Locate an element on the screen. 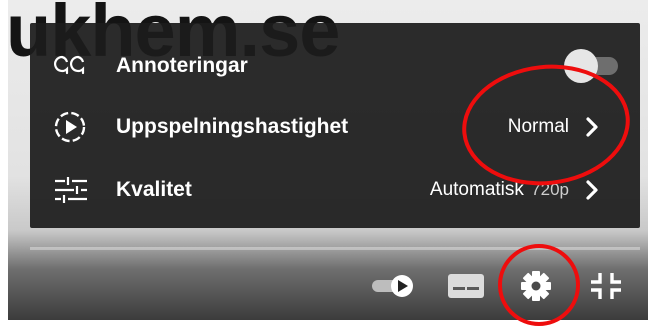  autoplay-toggle-icon is located at coordinates (393, 288).